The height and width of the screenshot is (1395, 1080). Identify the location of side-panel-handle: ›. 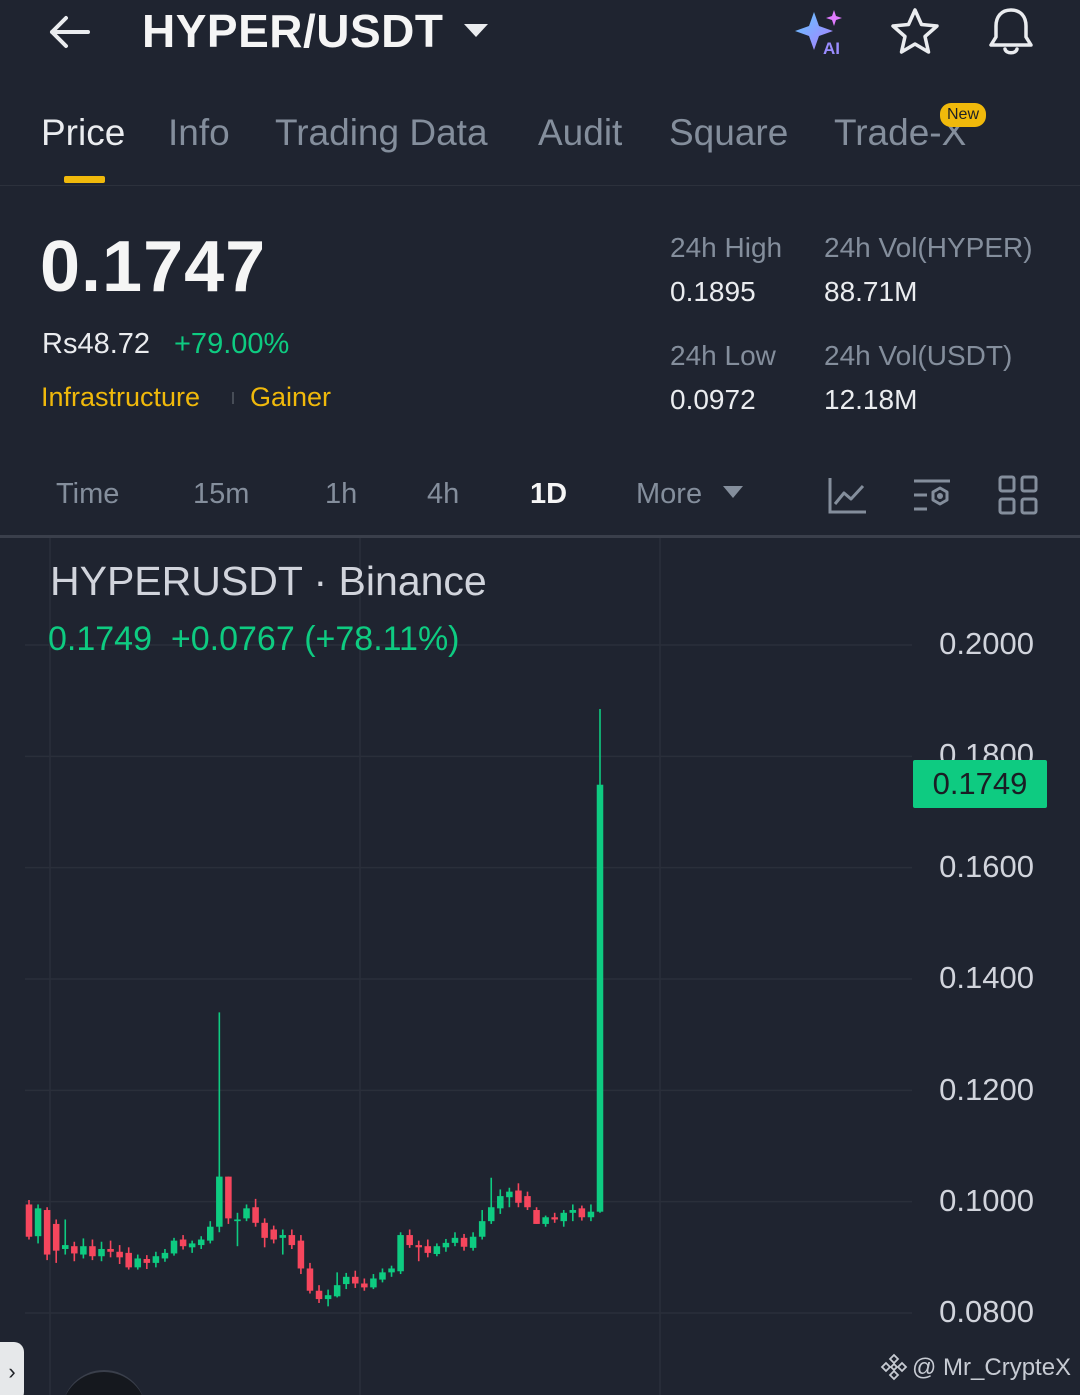
(12, 1368).